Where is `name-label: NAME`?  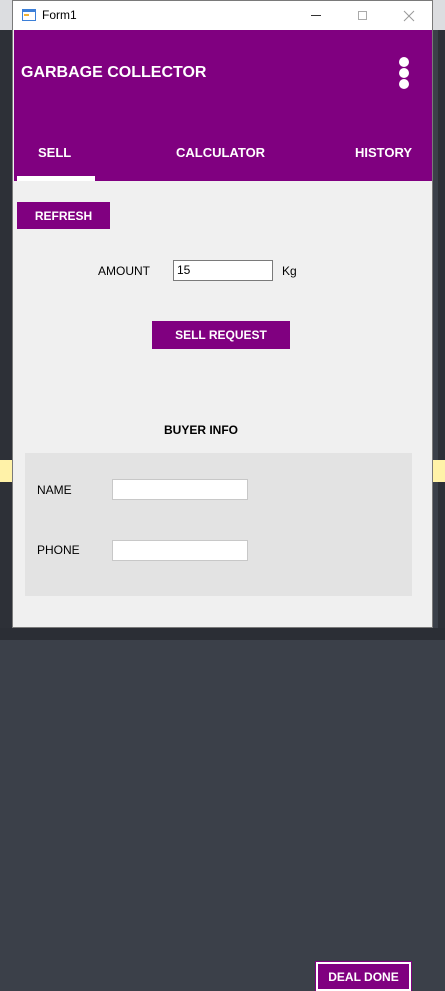
name-label: NAME is located at coordinates (54, 490).